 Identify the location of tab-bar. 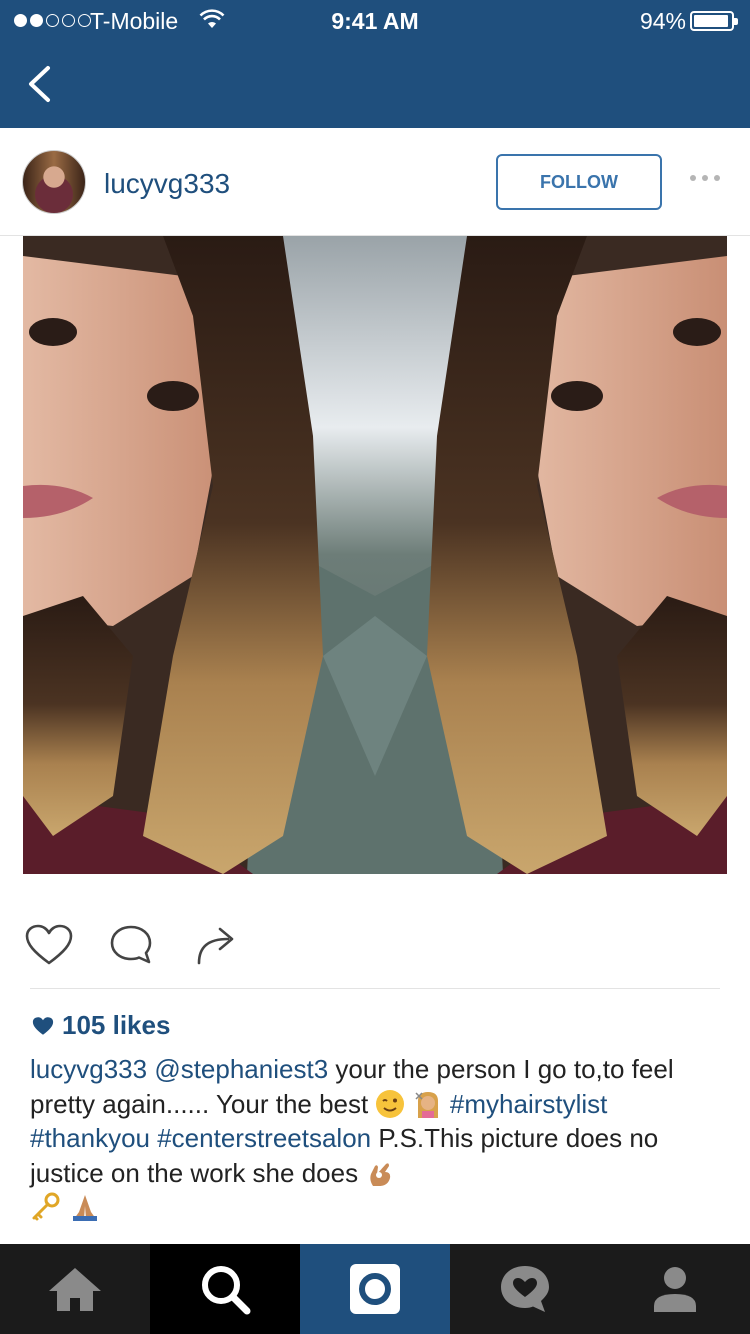
(375, 1289).